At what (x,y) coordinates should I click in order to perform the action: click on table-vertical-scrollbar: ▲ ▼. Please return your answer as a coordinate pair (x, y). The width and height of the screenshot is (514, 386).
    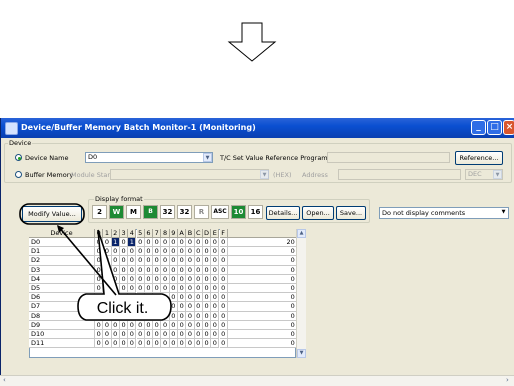
    Looking at the image, I should click on (301, 293).